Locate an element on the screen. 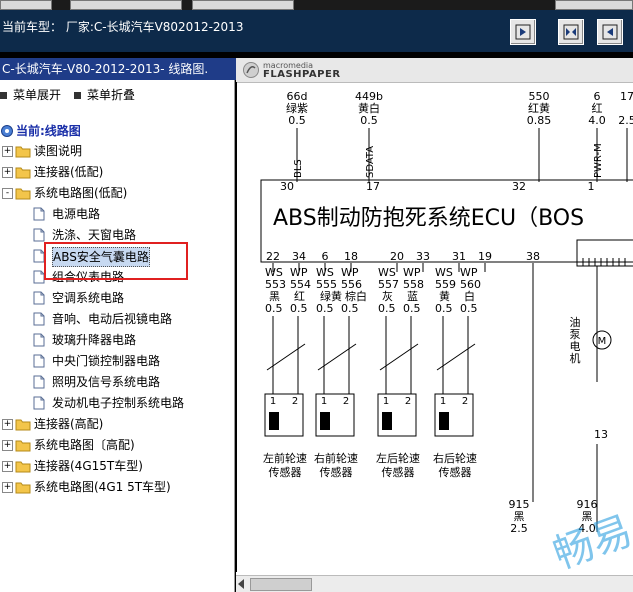 This screenshot has height=592, width=633. wire-color: 白 is located at coordinates (469, 296).